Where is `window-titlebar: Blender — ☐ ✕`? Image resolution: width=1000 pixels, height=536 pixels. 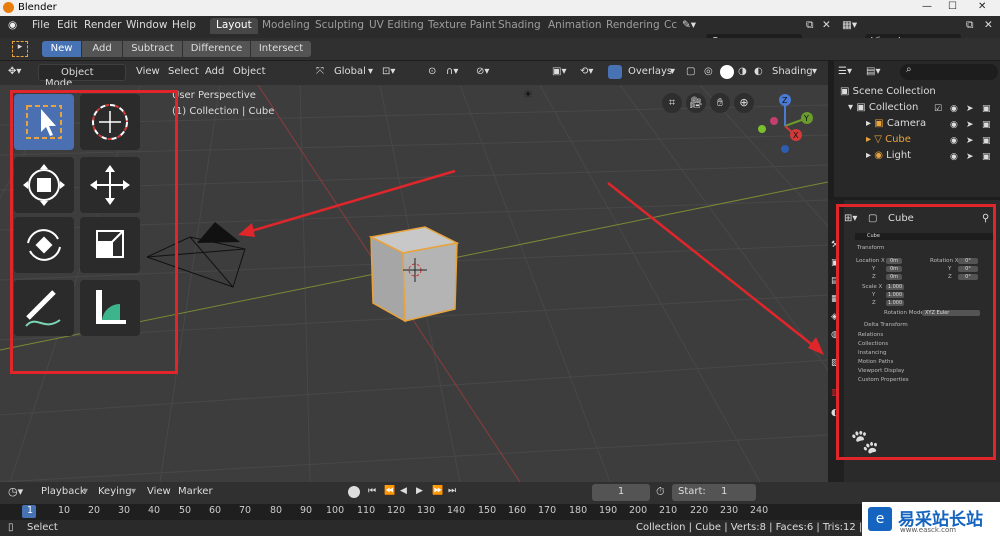 window-titlebar: Blender — ☐ ✕ is located at coordinates (500, 8).